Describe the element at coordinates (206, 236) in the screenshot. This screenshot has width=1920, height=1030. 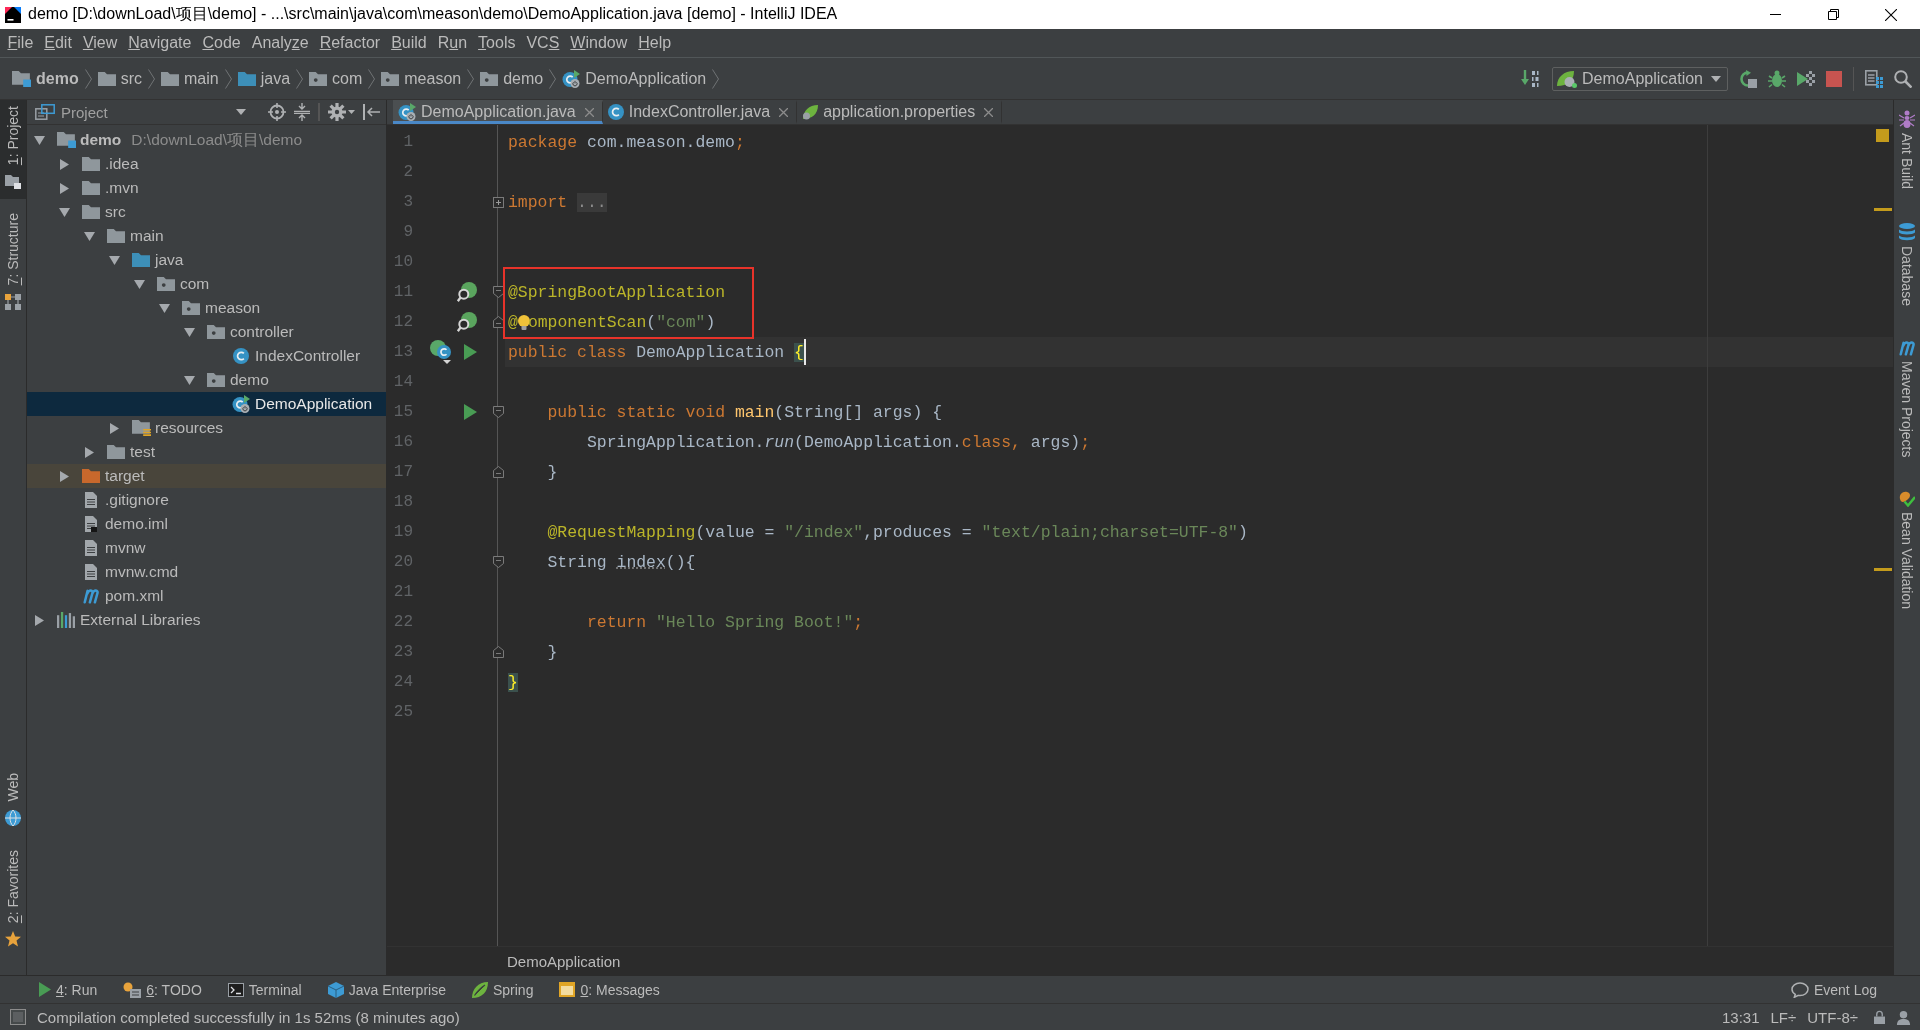
I see `tree-item: main` at that location.